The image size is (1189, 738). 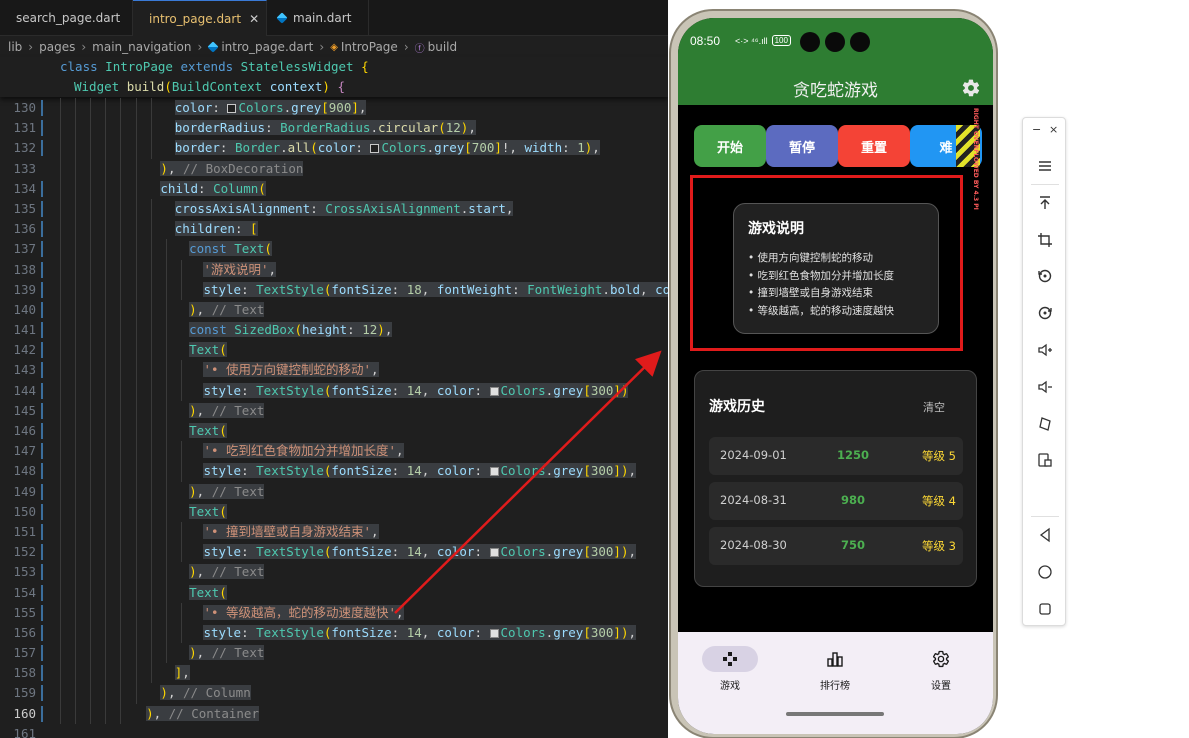 What do you see at coordinates (1045, 387) in the screenshot?
I see `volume-down-icon` at bounding box center [1045, 387].